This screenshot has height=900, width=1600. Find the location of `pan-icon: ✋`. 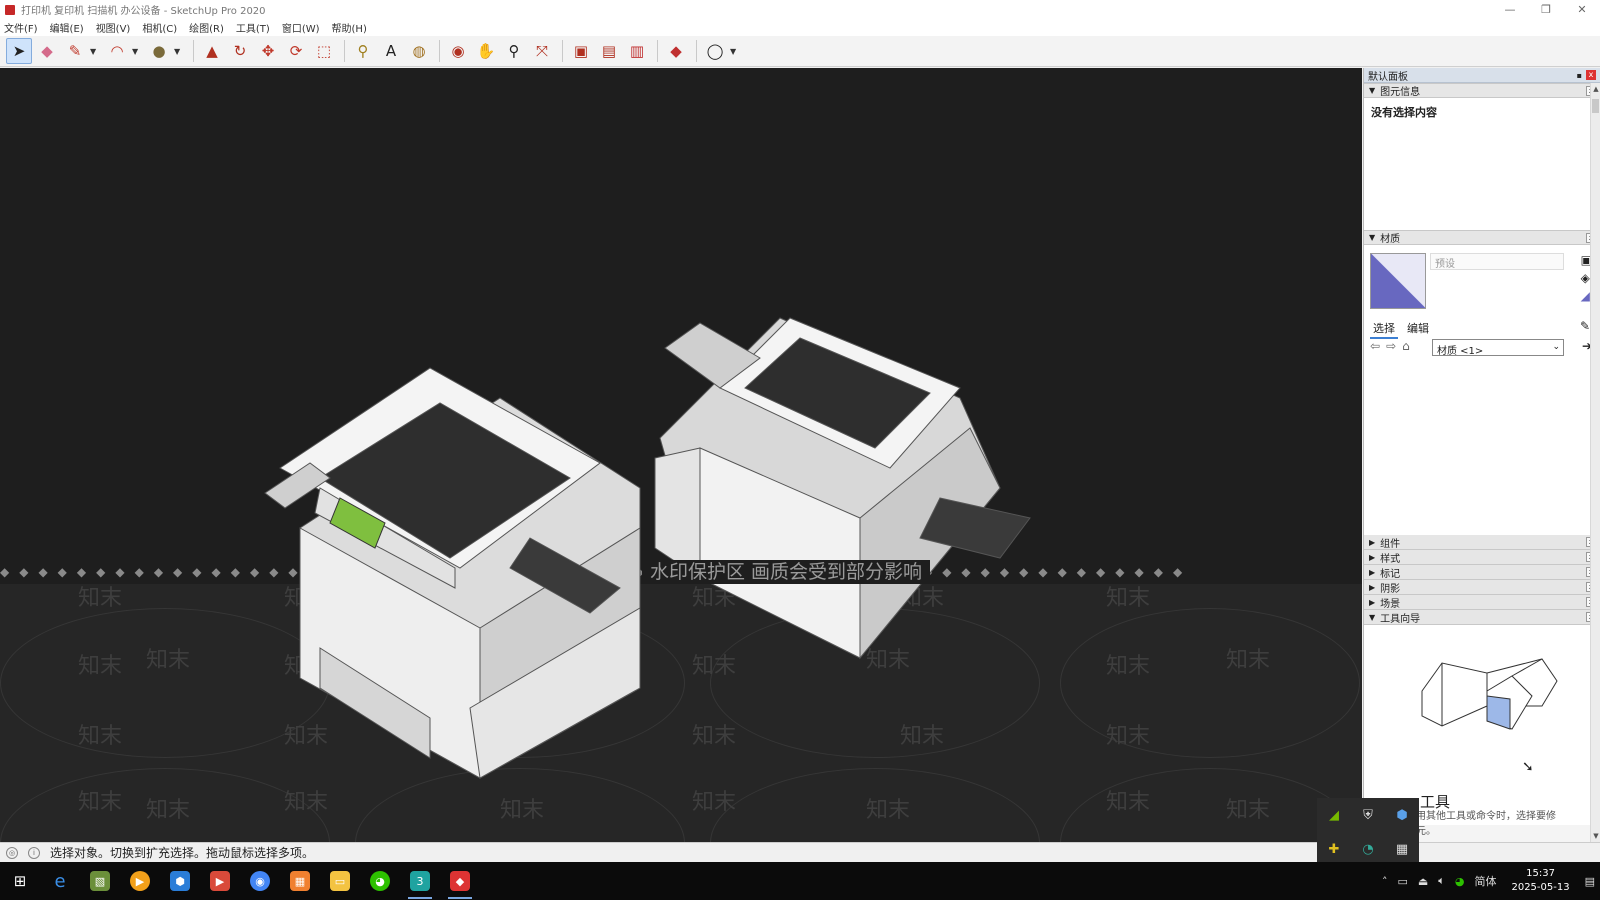

pan-icon: ✋ is located at coordinates (486, 51).